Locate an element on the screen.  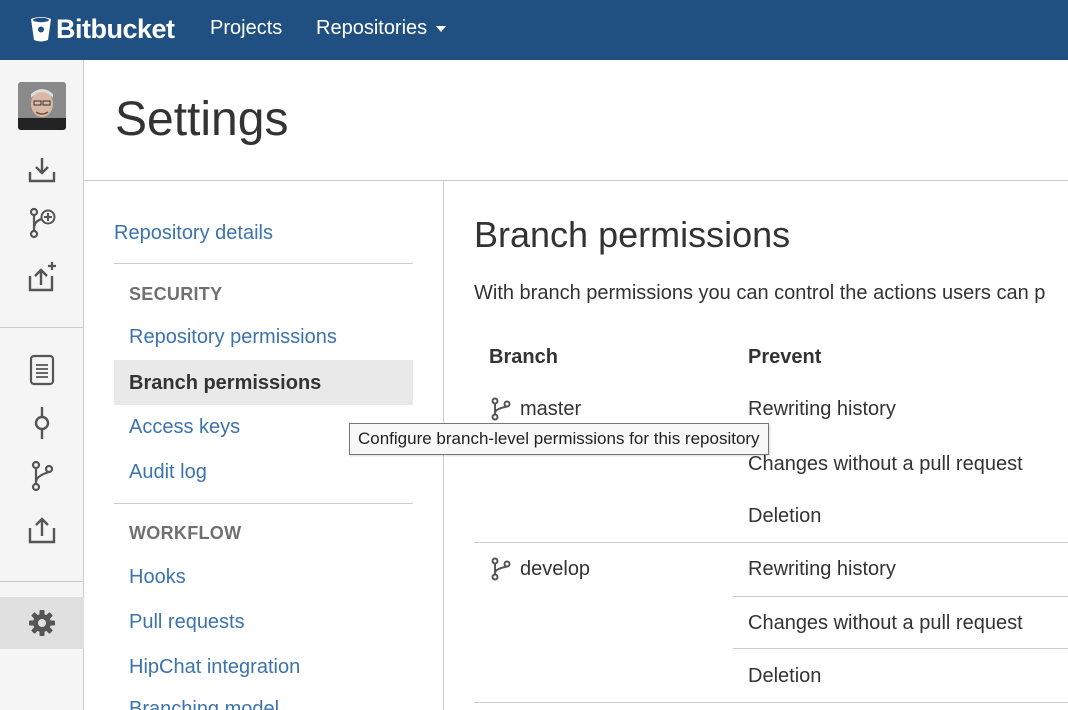
column-header-branch: Branch is located at coordinates (523, 357).